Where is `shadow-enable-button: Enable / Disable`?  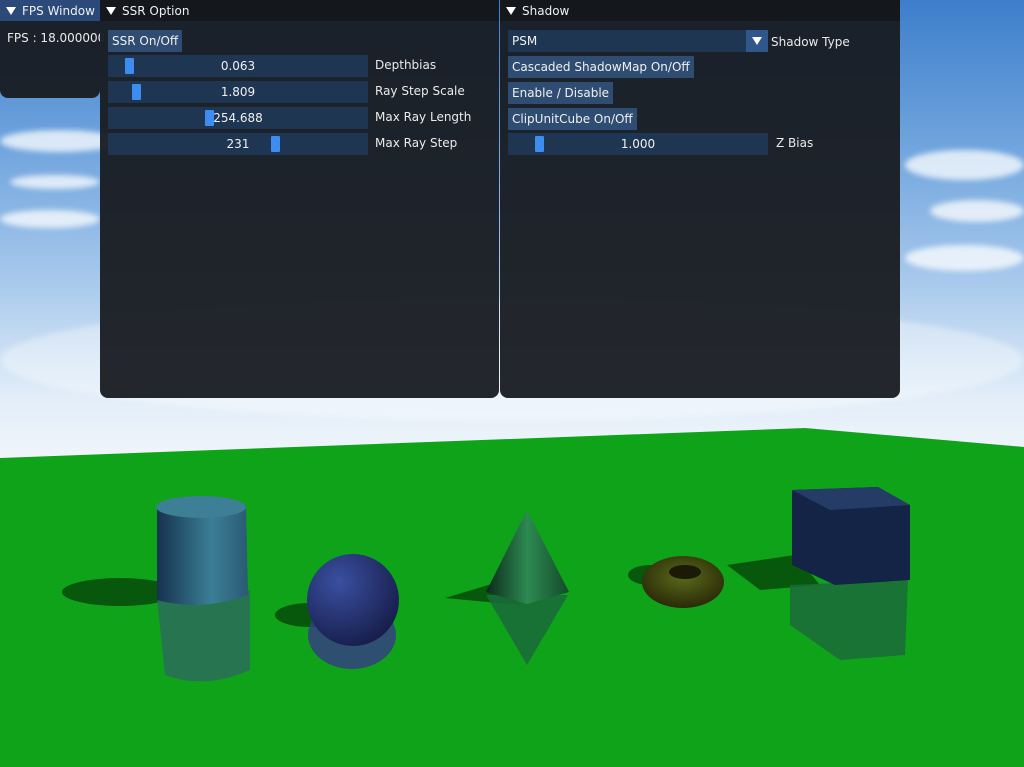 shadow-enable-button: Enable / Disable is located at coordinates (561, 93).